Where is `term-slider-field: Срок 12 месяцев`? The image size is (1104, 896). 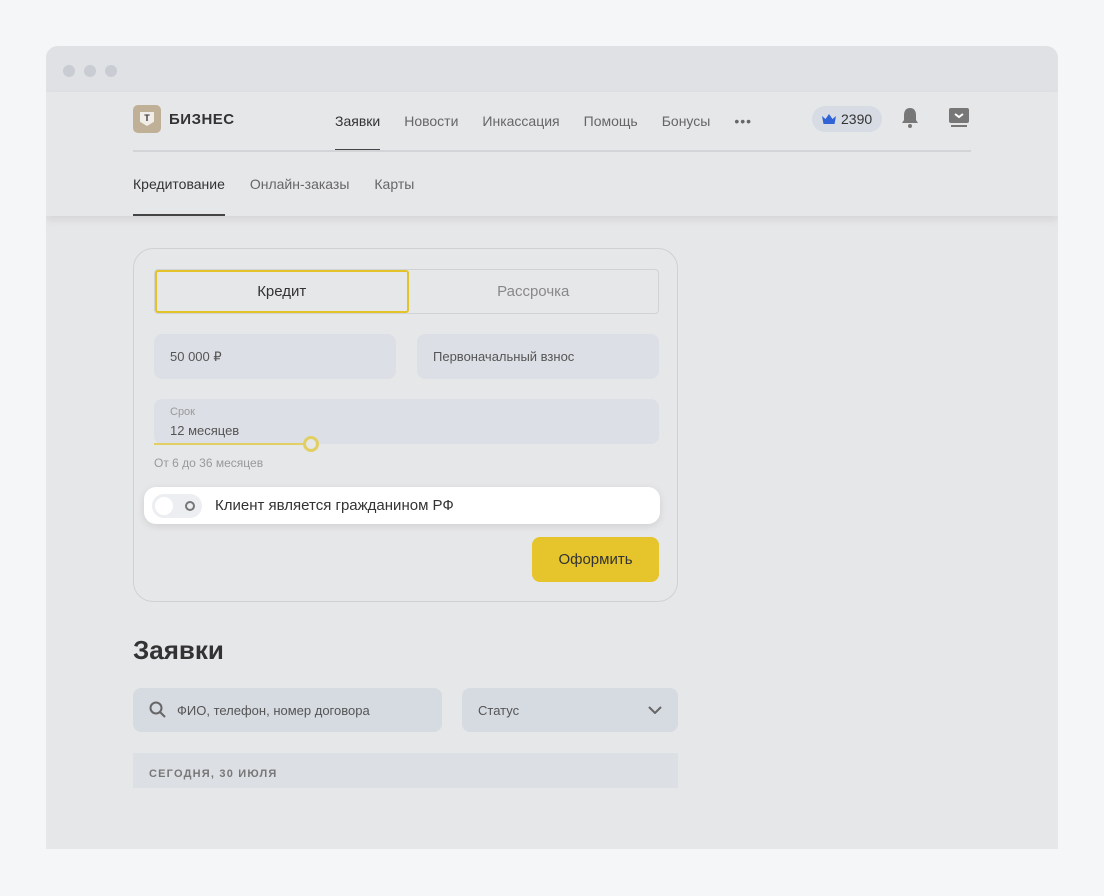 term-slider-field: Срок 12 месяцев is located at coordinates (406, 425).